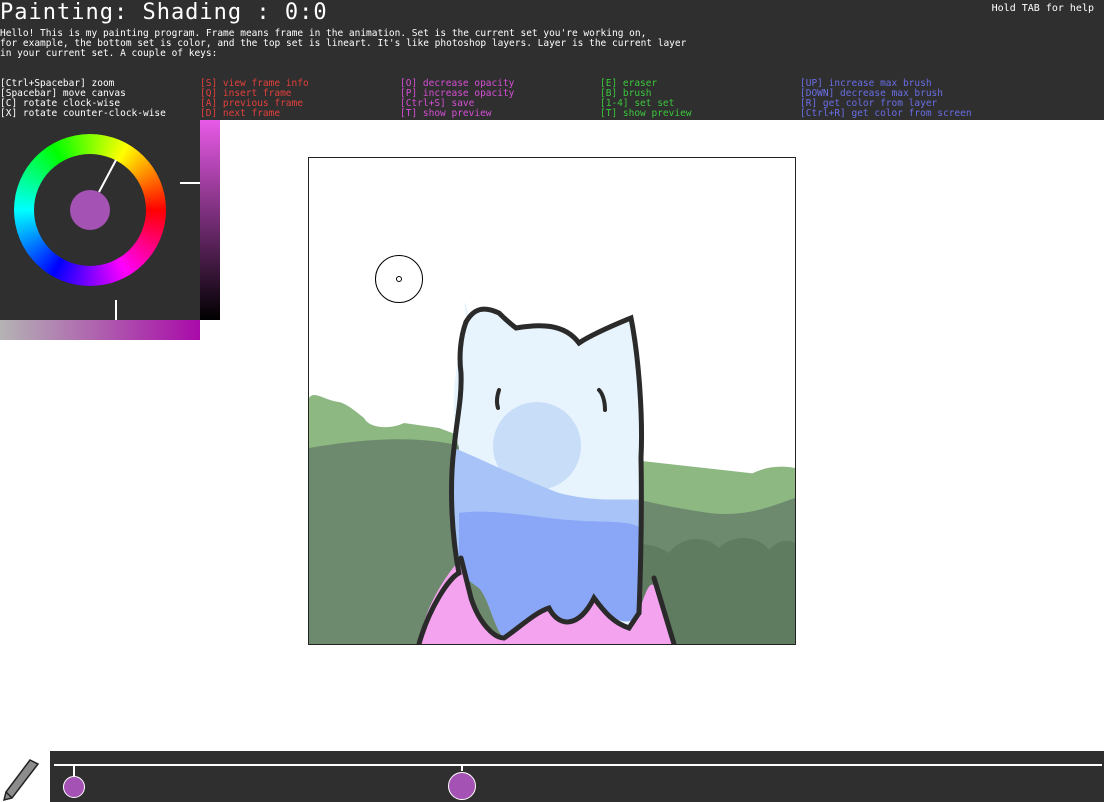 This screenshot has width=1104, height=802. What do you see at coordinates (109, 53) in the screenshot?
I see `intro-line-3: in your current set. A couple of keys:` at bounding box center [109, 53].